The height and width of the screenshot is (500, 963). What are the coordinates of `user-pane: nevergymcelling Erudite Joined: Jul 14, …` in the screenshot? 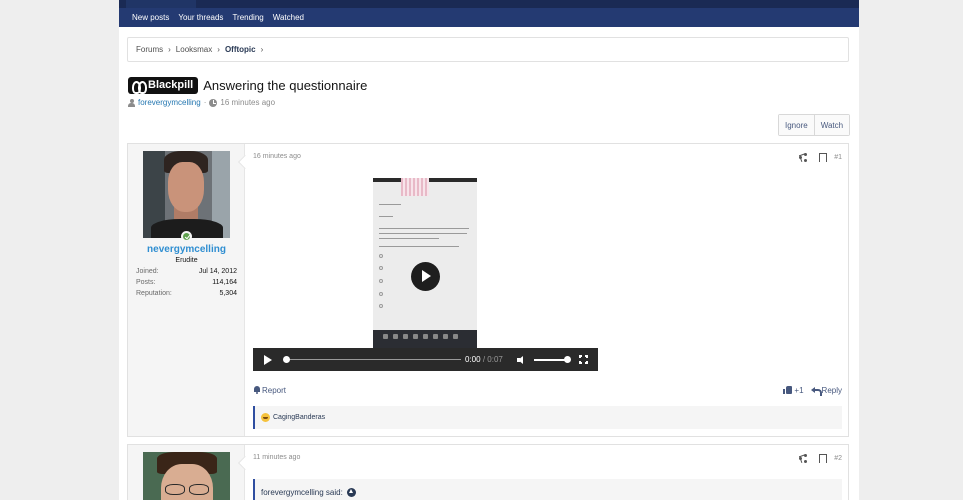 It's located at (190, 290).